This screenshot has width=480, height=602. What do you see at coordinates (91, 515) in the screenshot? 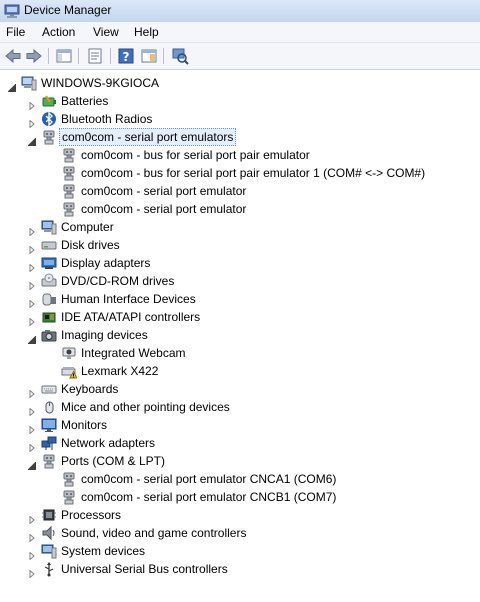
I see `tree-item-label: Processors` at bounding box center [91, 515].